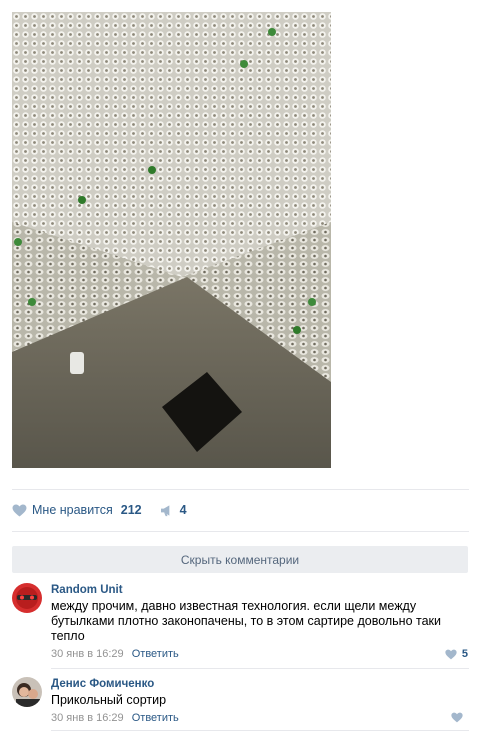  I want to click on share-button: 4, so click(173, 510).